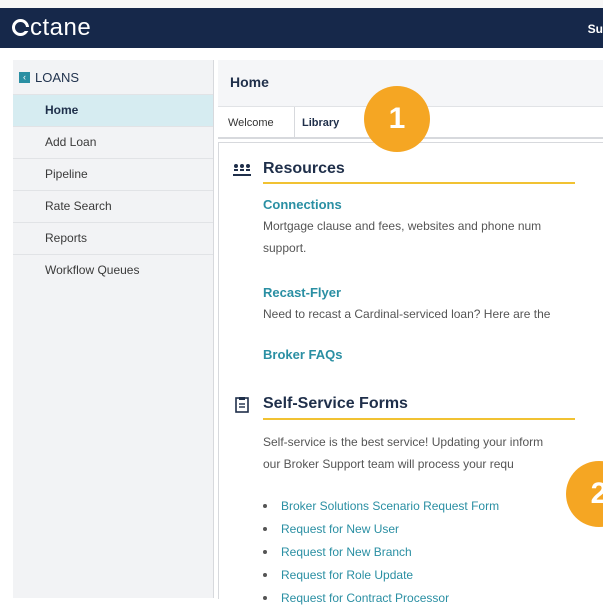 The width and height of the screenshot is (603, 610). Describe the element at coordinates (302, 354) in the screenshot. I see `broker-faqs-link: Broker FAQs` at that location.